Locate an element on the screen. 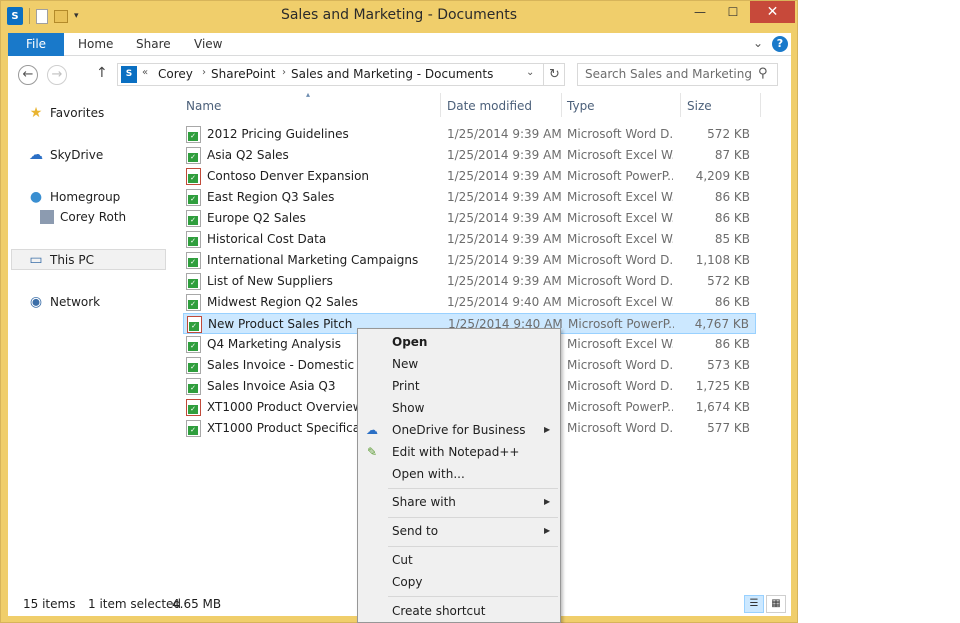 This screenshot has width=960, height=623. column-header-type: Type is located at coordinates (581, 106).